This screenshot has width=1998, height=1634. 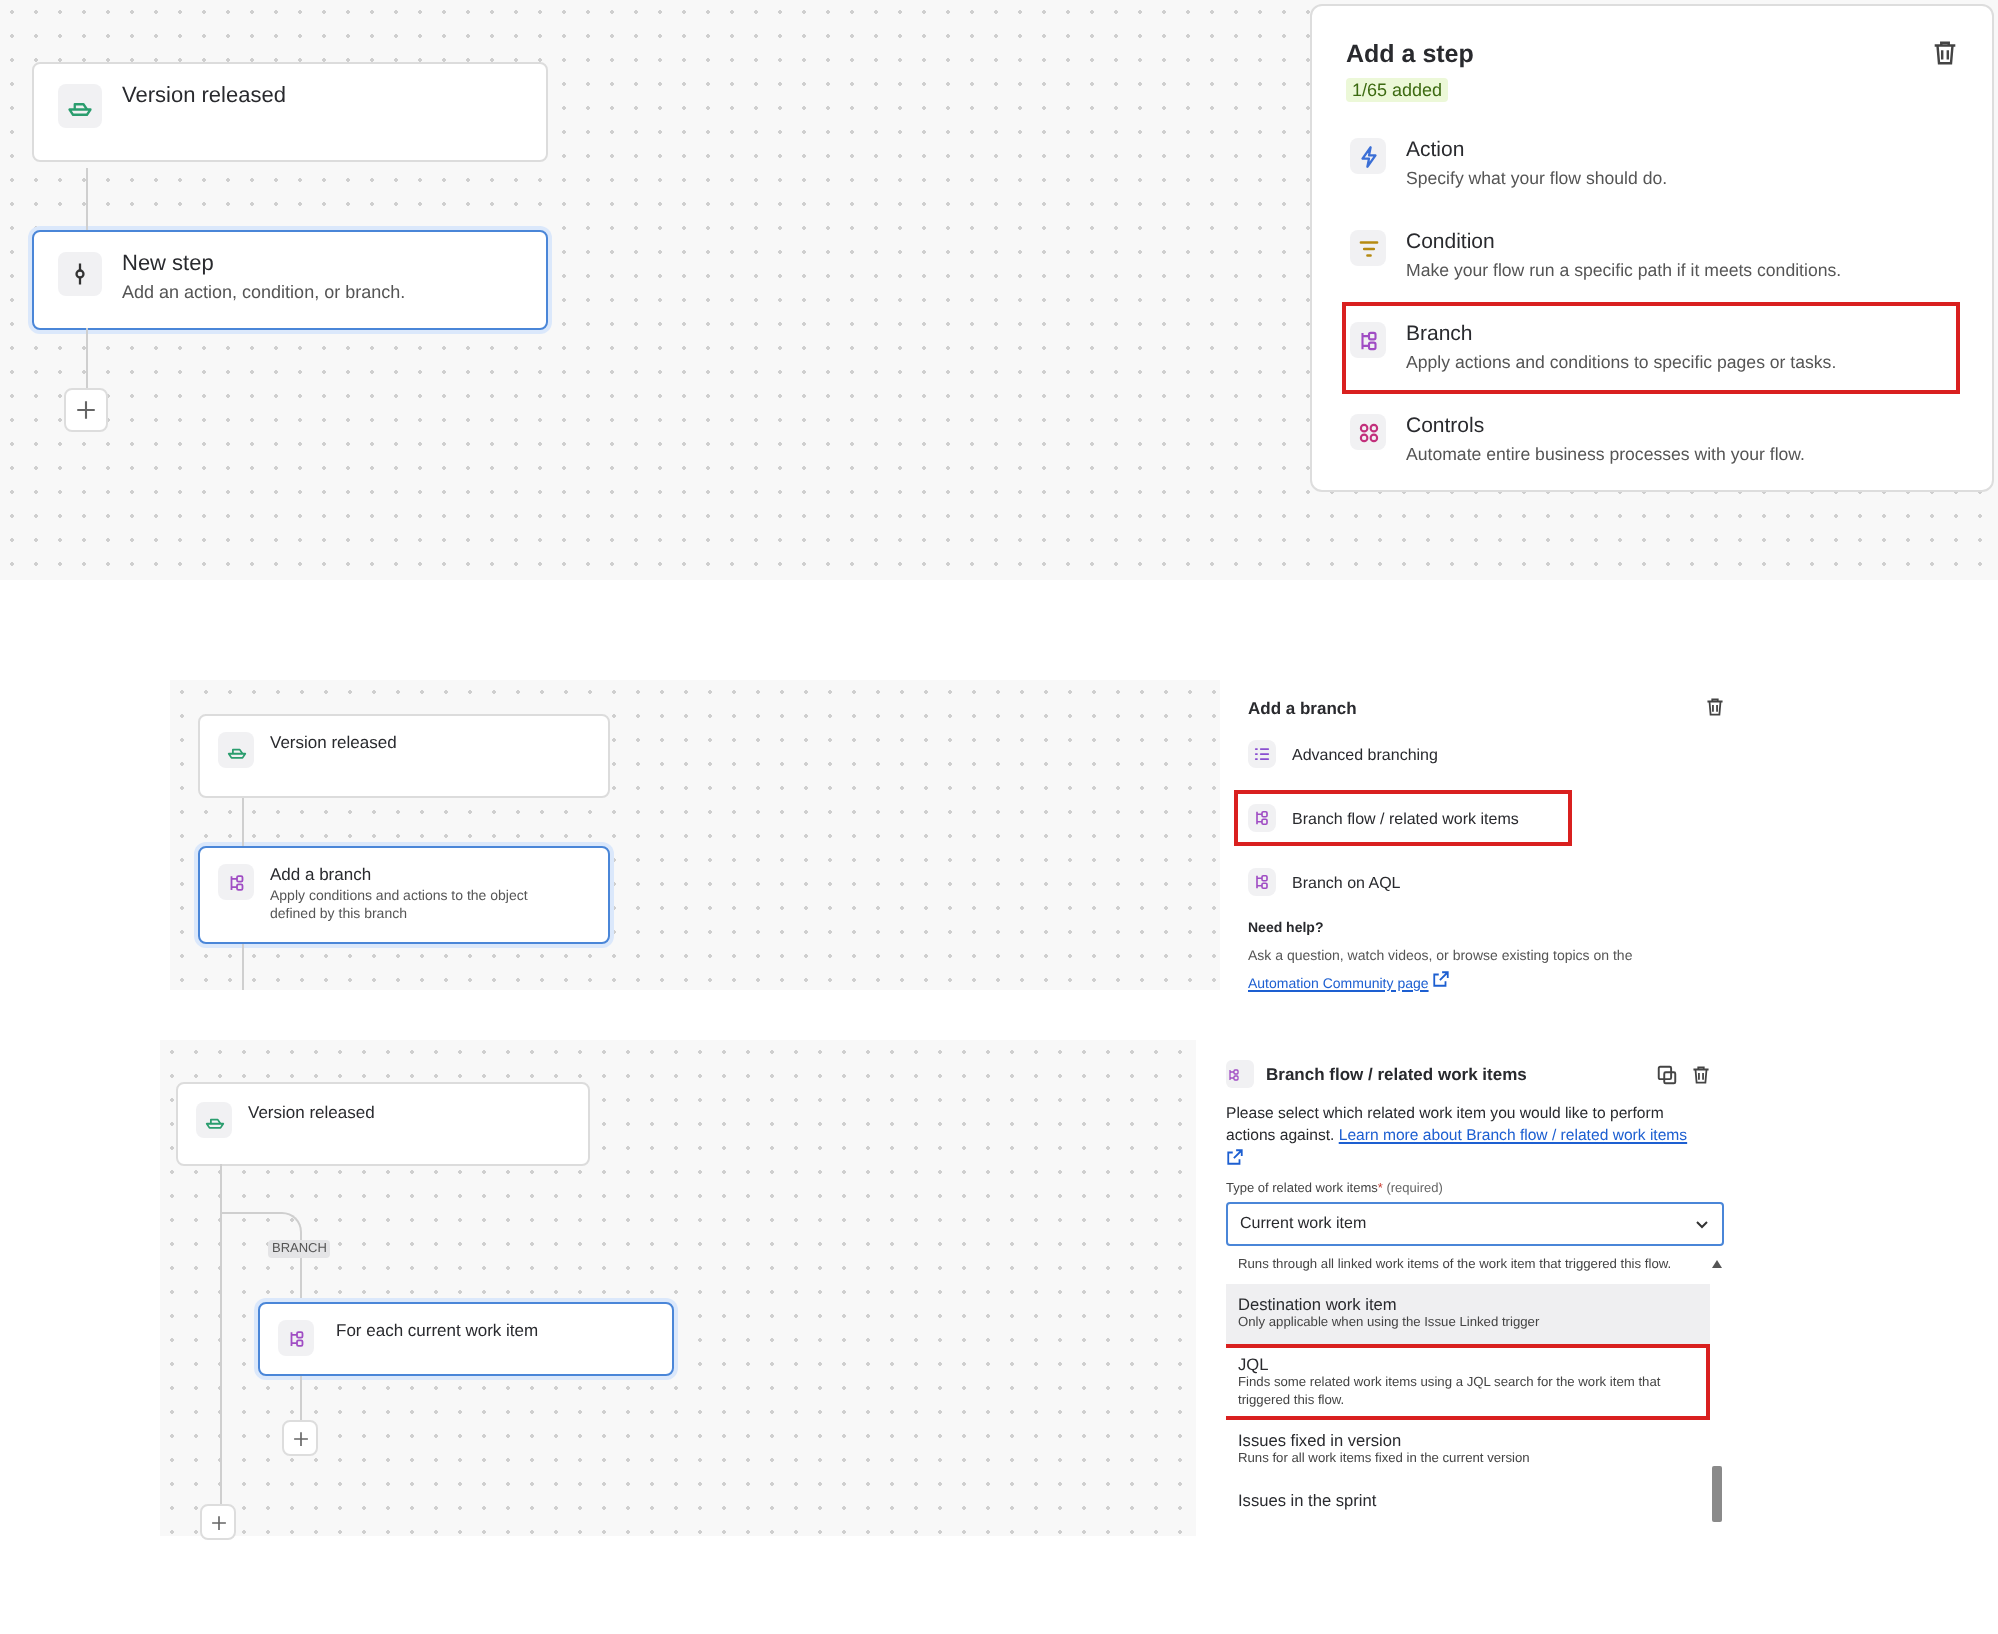 What do you see at coordinates (1605, 454) in the screenshot?
I see `option-description: Automate entire business processes with your flow.` at bounding box center [1605, 454].